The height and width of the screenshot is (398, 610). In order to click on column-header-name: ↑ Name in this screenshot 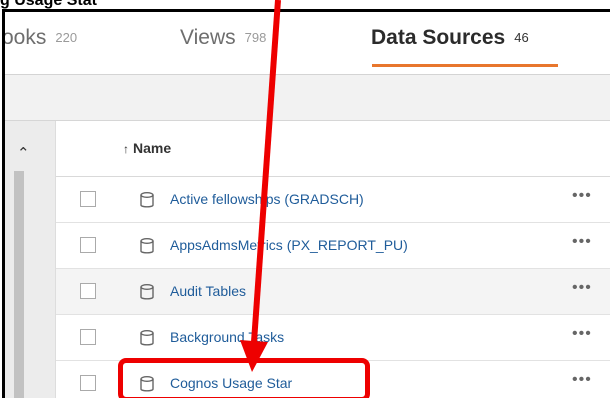, I will do `click(147, 148)`.